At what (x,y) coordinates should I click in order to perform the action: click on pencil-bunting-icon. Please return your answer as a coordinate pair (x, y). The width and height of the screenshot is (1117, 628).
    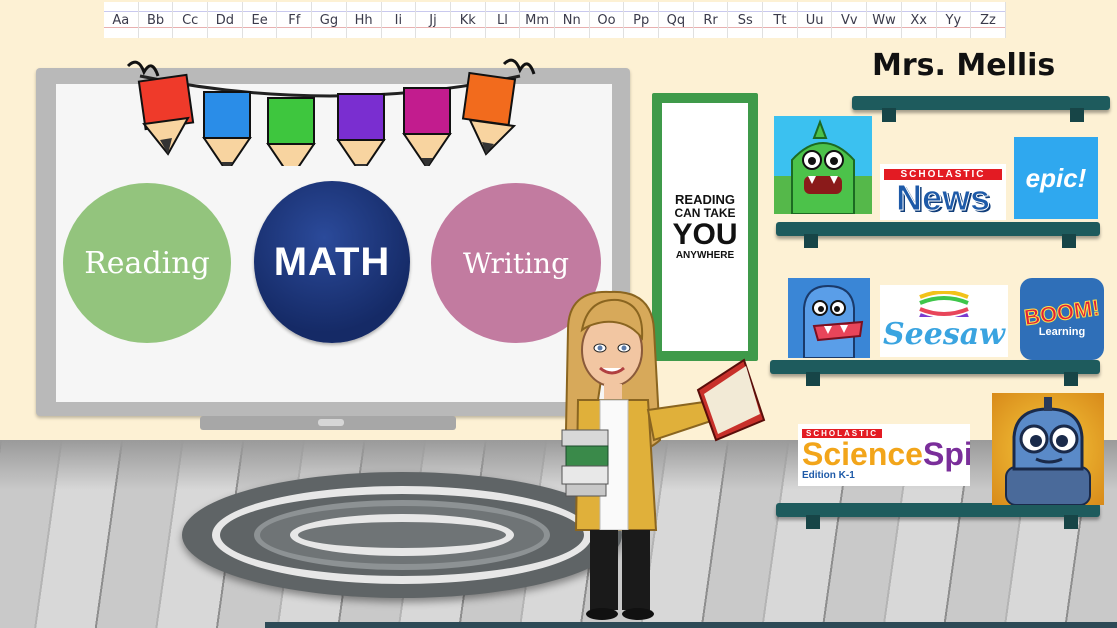
    Looking at the image, I should click on (331, 112).